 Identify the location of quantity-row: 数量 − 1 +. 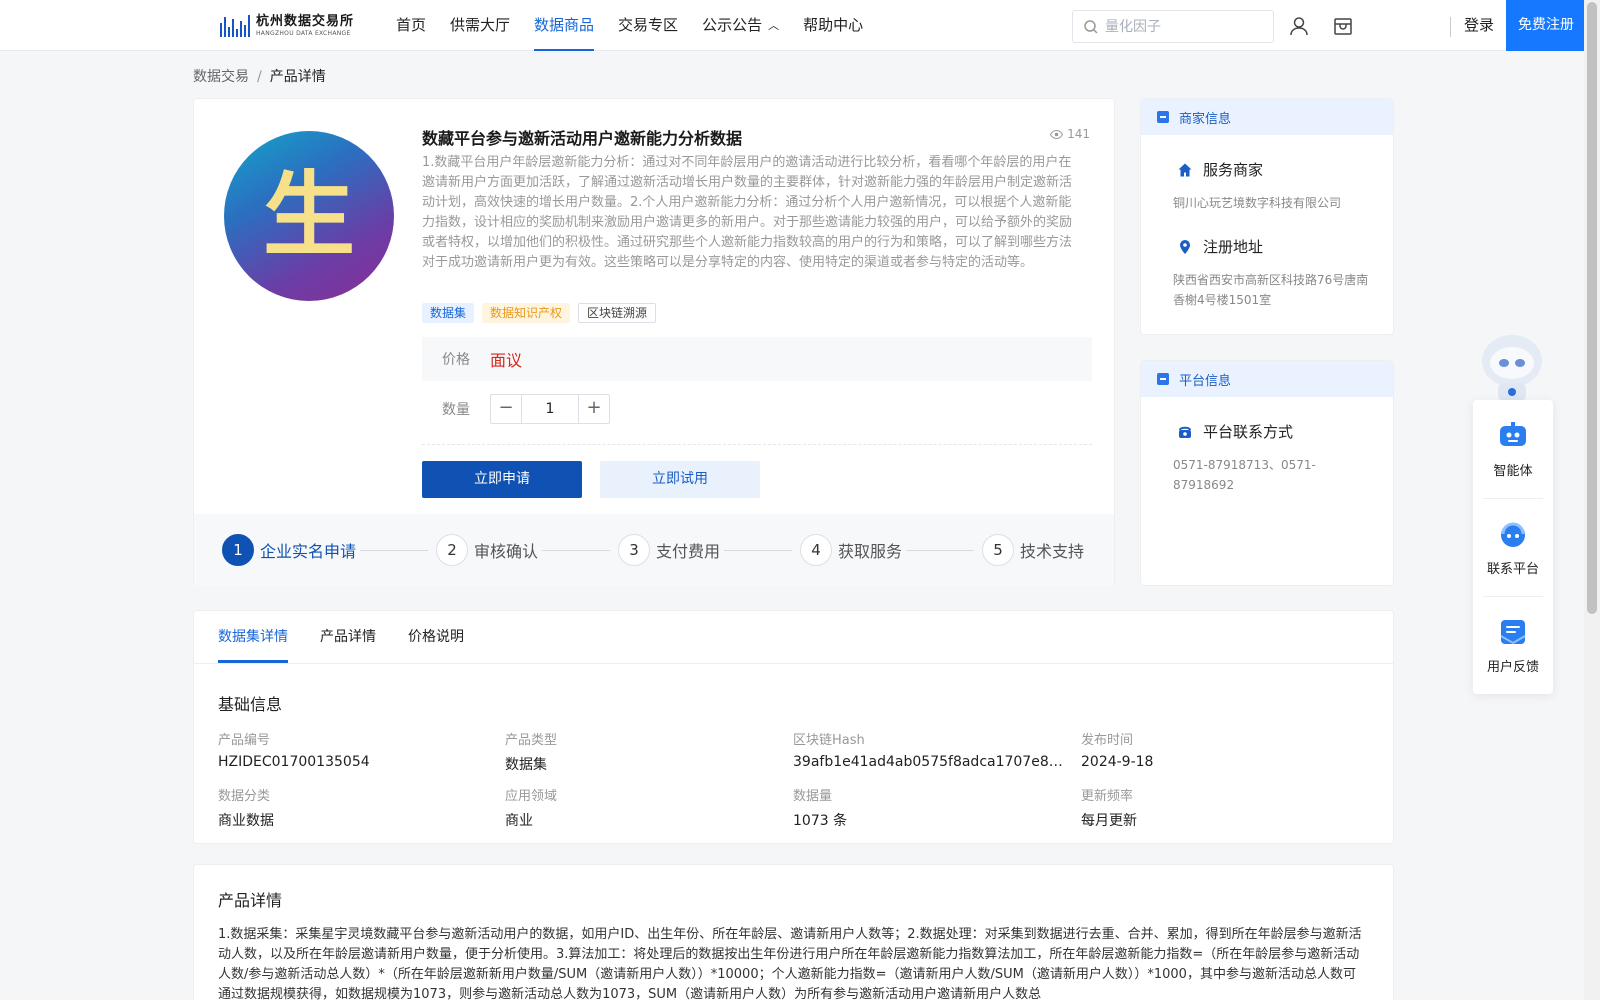
(516, 409).